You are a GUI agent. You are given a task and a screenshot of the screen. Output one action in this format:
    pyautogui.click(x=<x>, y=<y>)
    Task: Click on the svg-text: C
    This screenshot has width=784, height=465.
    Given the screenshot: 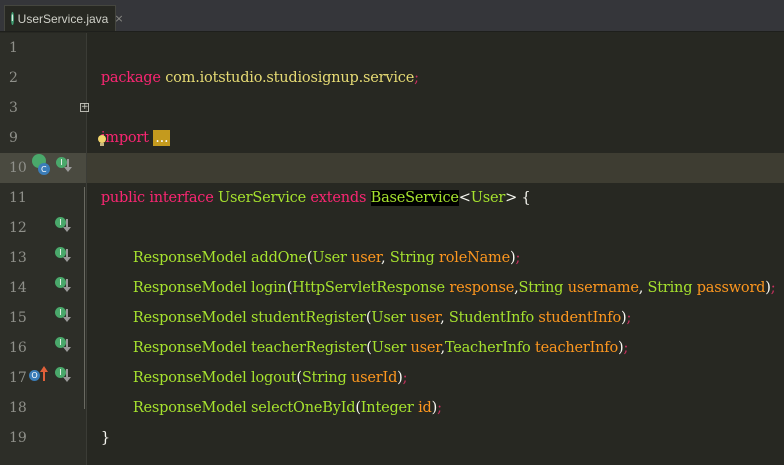 What is the action you would take?
    pyautogui.click(x=44, y=169)
    